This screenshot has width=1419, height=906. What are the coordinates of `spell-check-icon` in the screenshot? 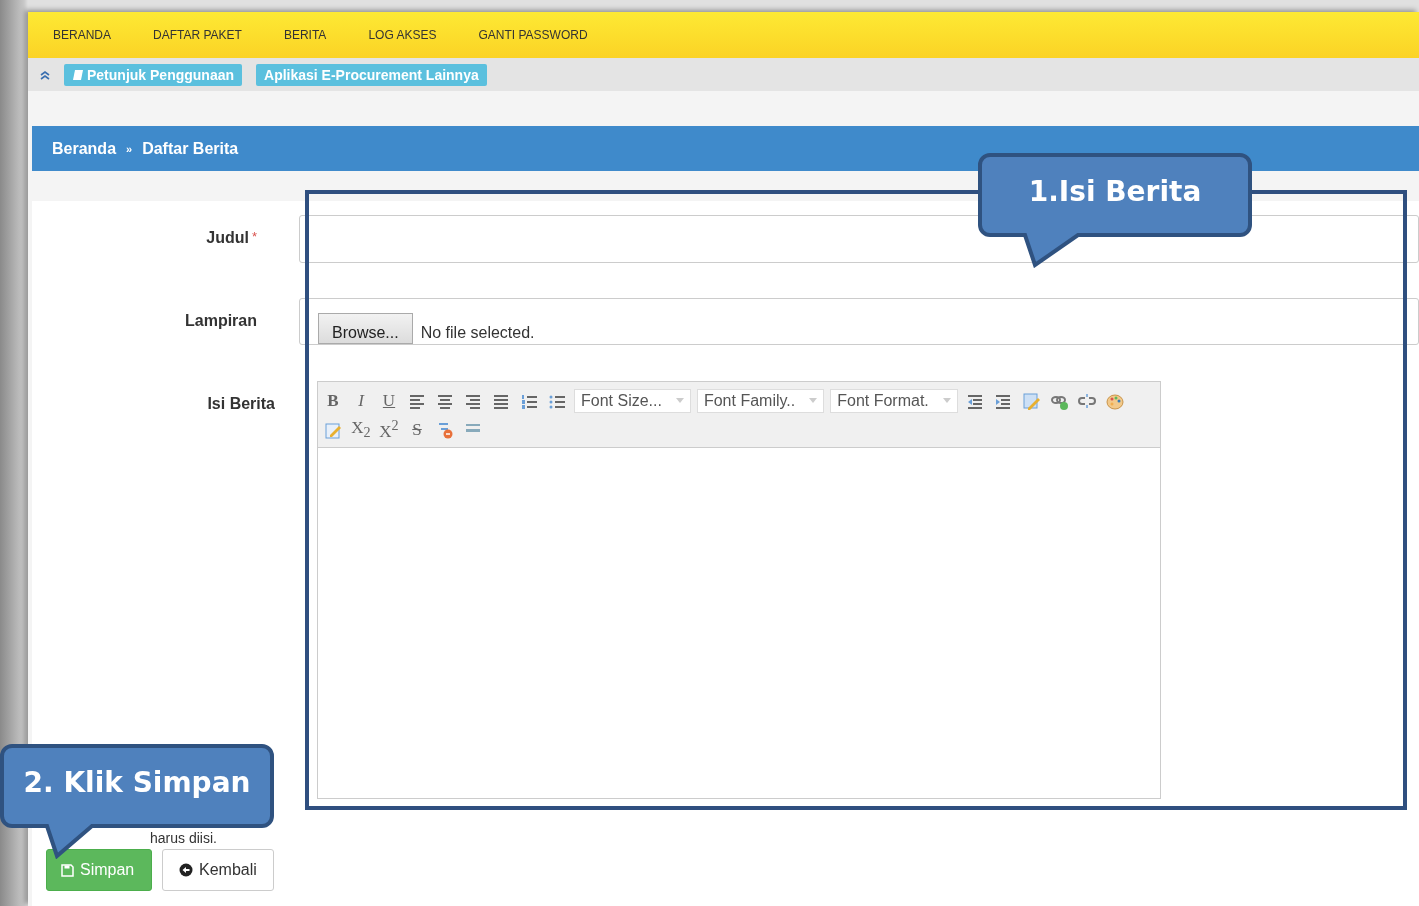 It's located at (445, 429).